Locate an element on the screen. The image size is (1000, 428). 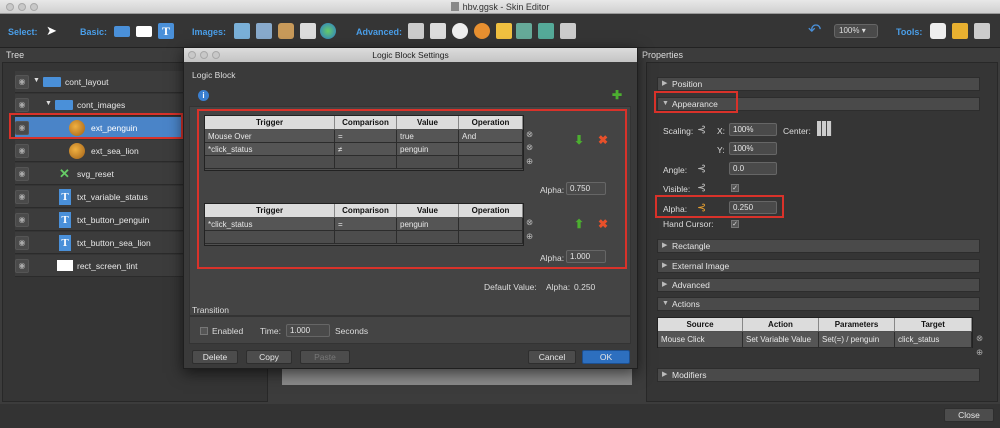
container-folder-icon is located at coordinates (122, 31).